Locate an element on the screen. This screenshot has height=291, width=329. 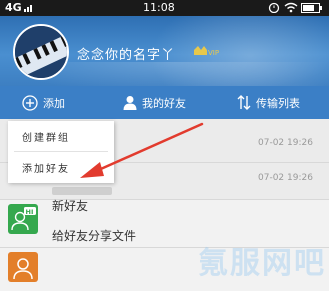
vip-label: VIP is located at coordinates (213, 53).